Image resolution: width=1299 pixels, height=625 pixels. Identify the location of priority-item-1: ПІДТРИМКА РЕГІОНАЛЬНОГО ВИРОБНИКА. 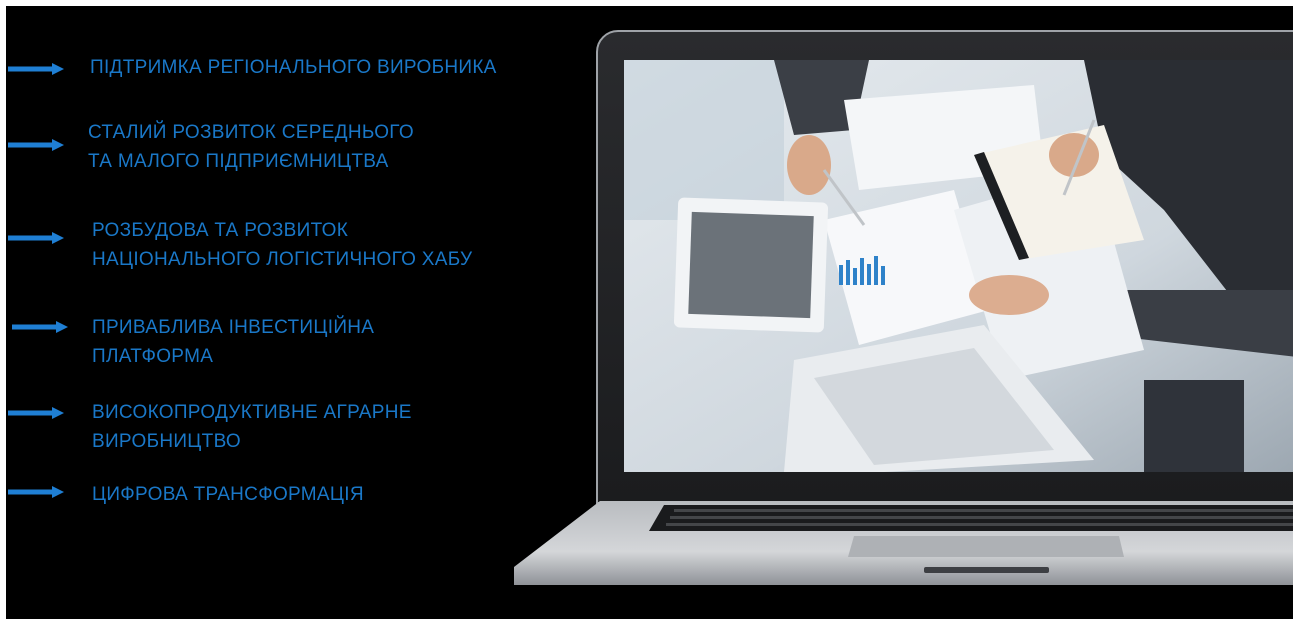
(293, 67).